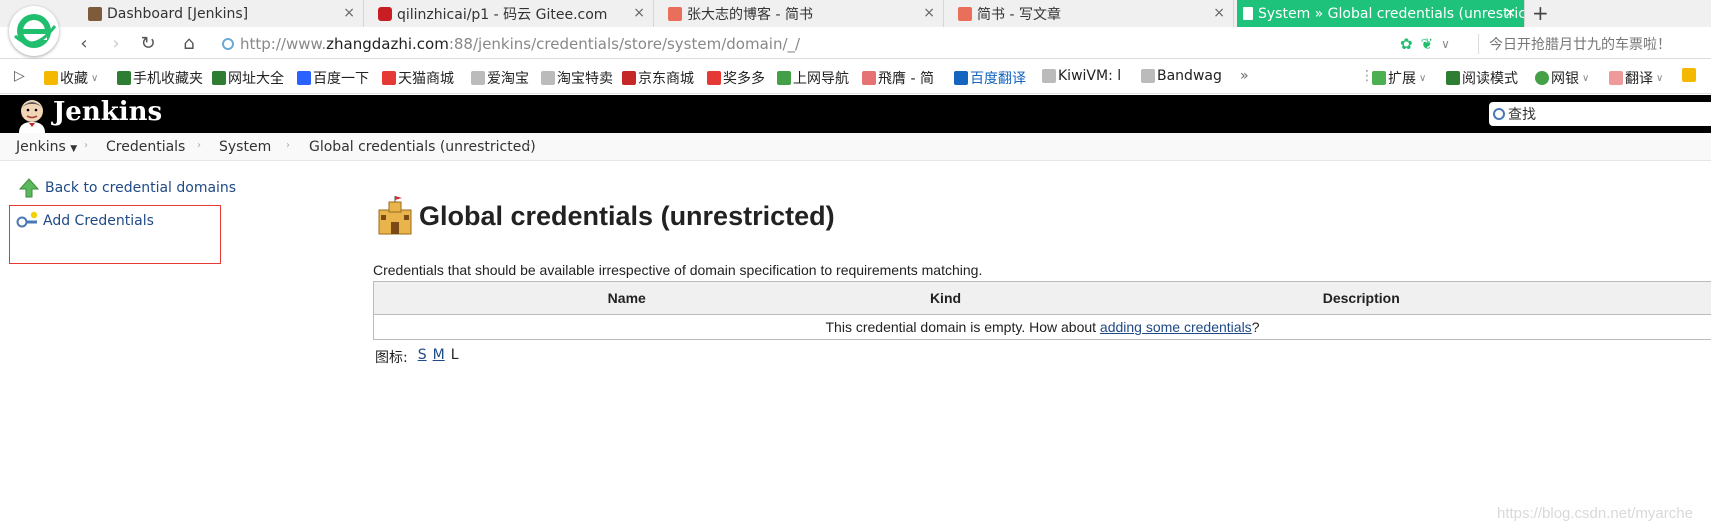 This screenshot has width=1711, height=532. What do you see at coordinates (945, 298) in the screenshot?
I see `column-kind: Kind` at bounding box center [945, 298].